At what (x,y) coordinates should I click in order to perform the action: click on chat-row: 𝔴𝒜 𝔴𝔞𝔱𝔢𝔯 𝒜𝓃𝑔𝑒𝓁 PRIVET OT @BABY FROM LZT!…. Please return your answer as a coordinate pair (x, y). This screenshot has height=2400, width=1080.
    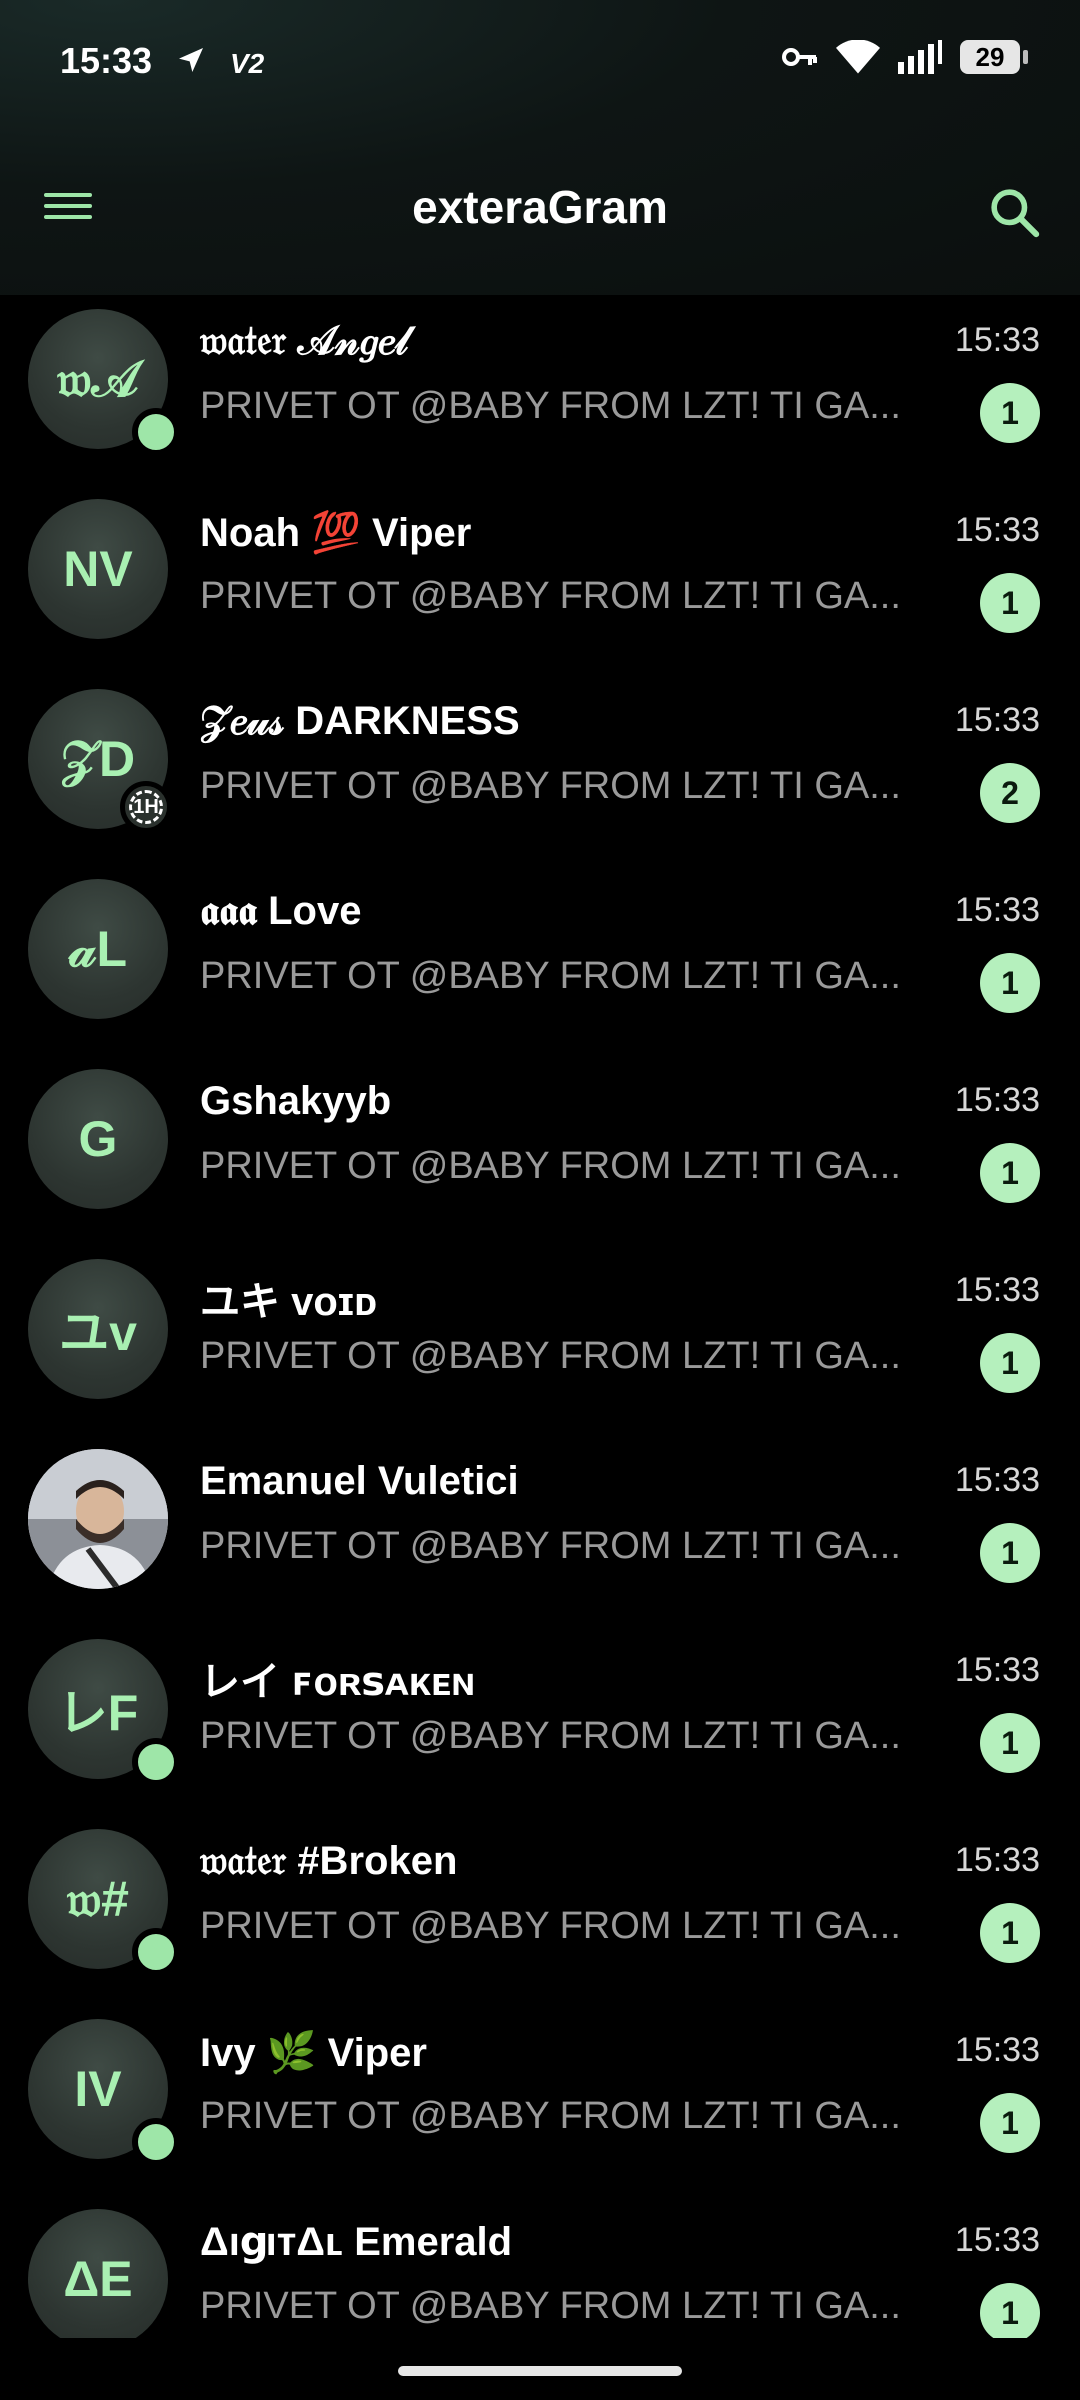
    Looking at the image, I should click on (540, 392).